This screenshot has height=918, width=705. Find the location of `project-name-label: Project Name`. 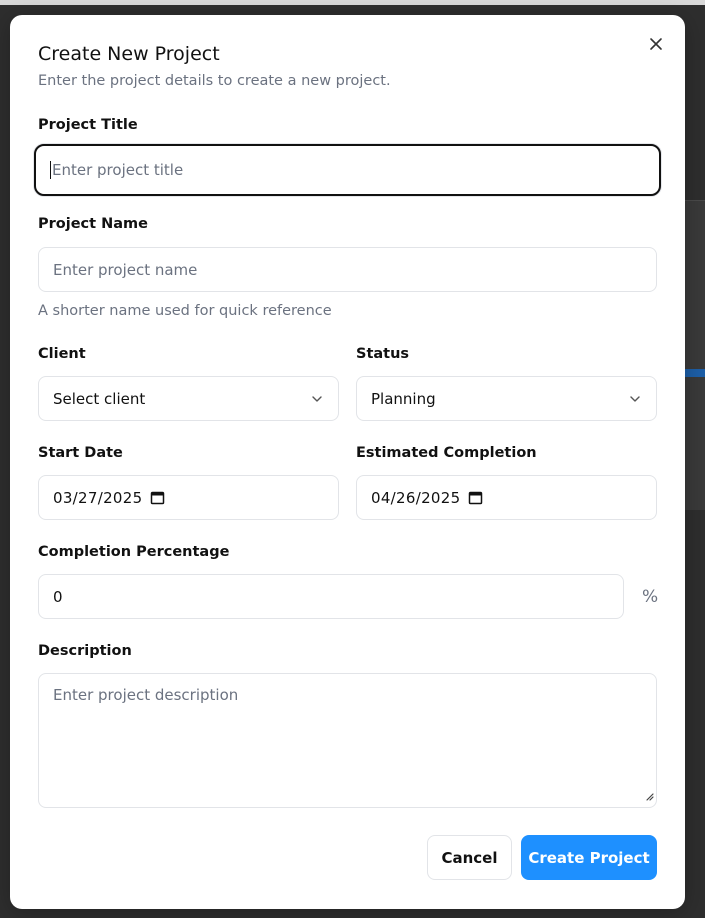

project-name-label: Project Name is located at coordinates (93, 224).